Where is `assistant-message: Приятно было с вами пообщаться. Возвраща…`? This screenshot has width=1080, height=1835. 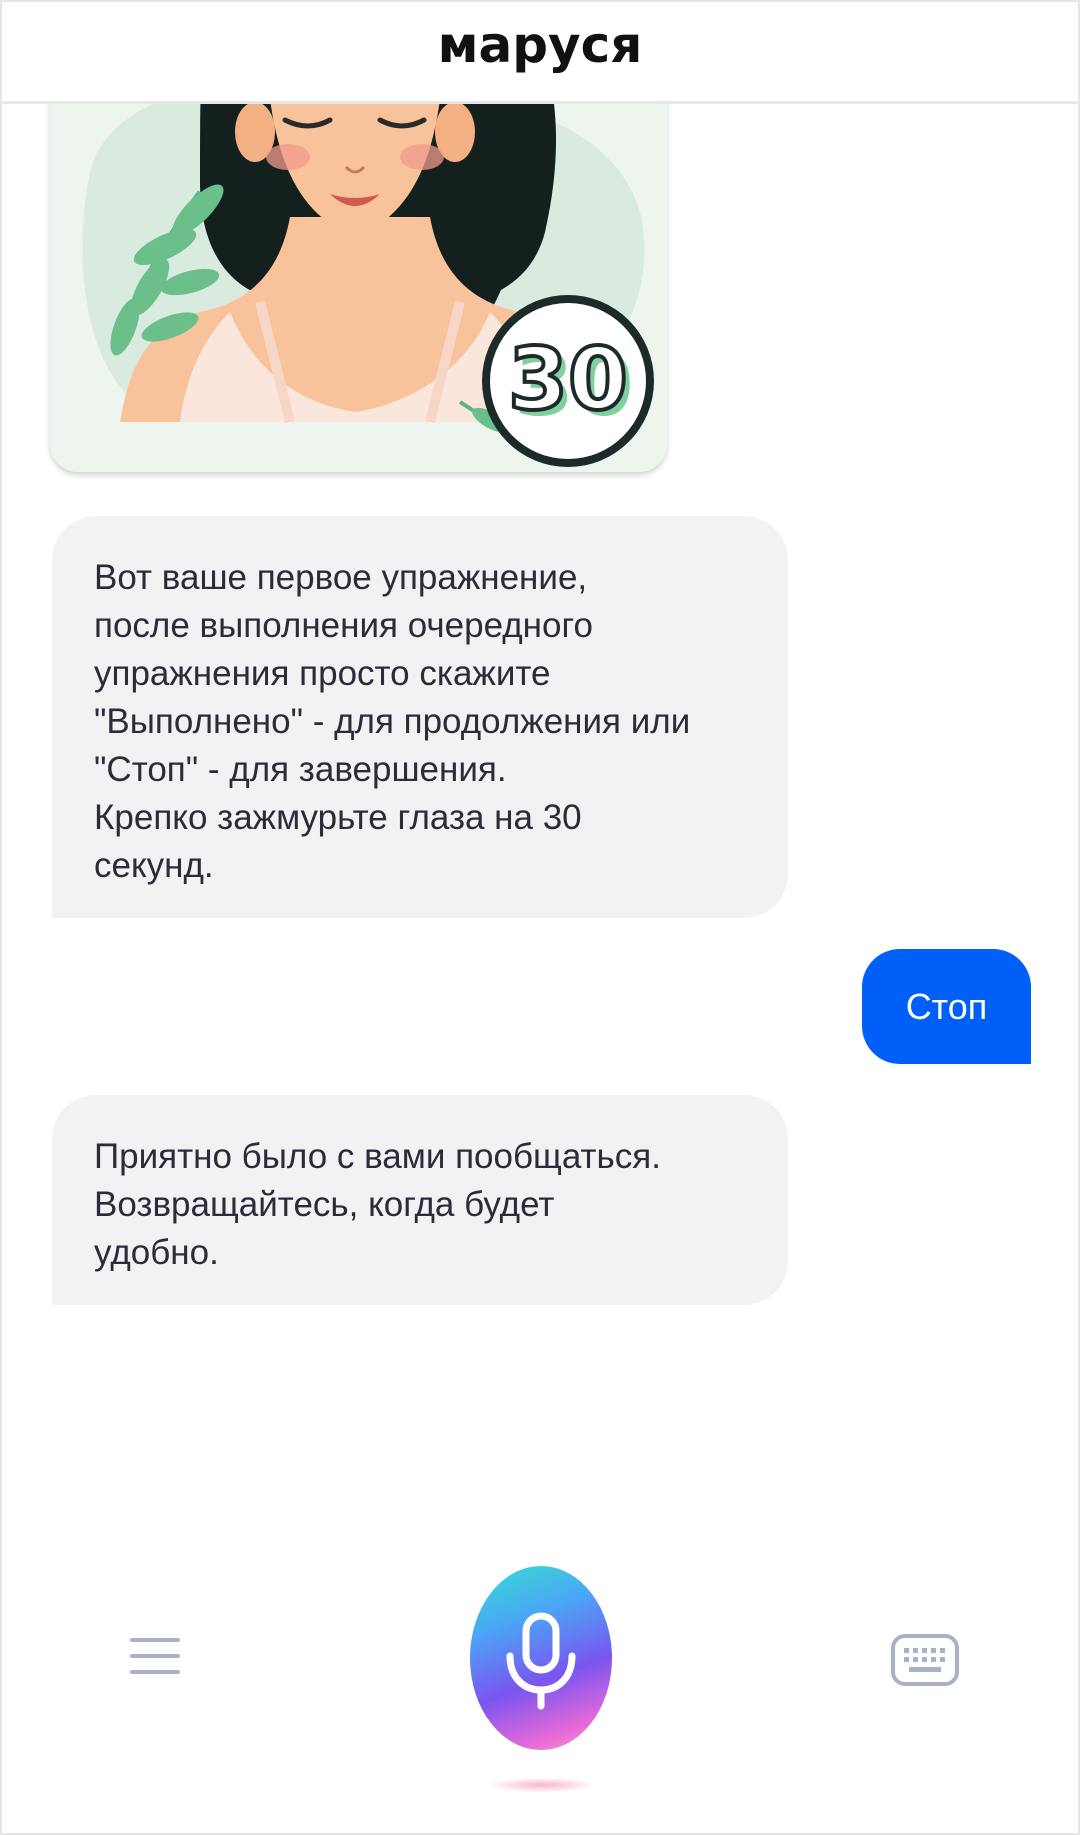 assistant-message: Приятно было с вами пообщаться. Возвраща… is located at coordinates (420, 1200).